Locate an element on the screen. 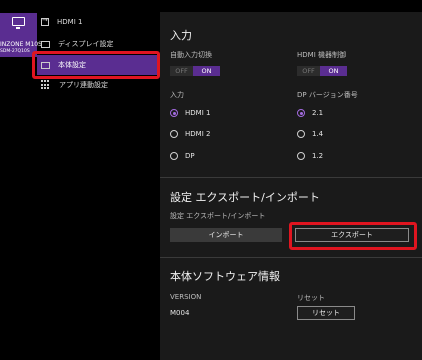 This screenshot has height=360, width=422. auto-switch-toggle: OFF ON is located at coordinates (195, 71).